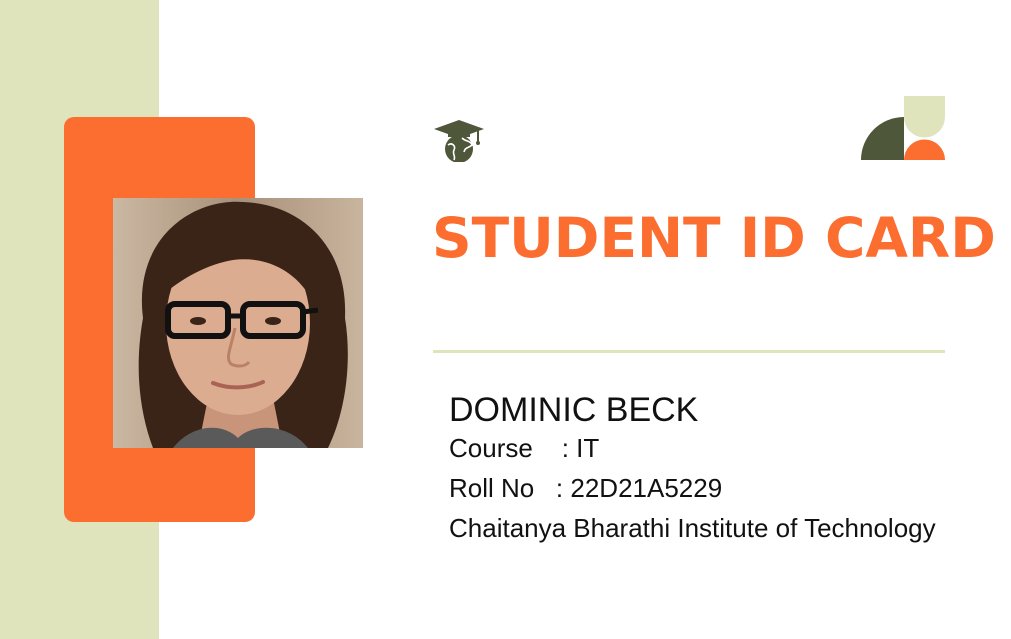 This screenshot has height=639, width=1011. What do you see at coordinates (714, 238) in the screenshot?
I see `card-title: STUDENT ID CARD` at bounding box center [714, 238].